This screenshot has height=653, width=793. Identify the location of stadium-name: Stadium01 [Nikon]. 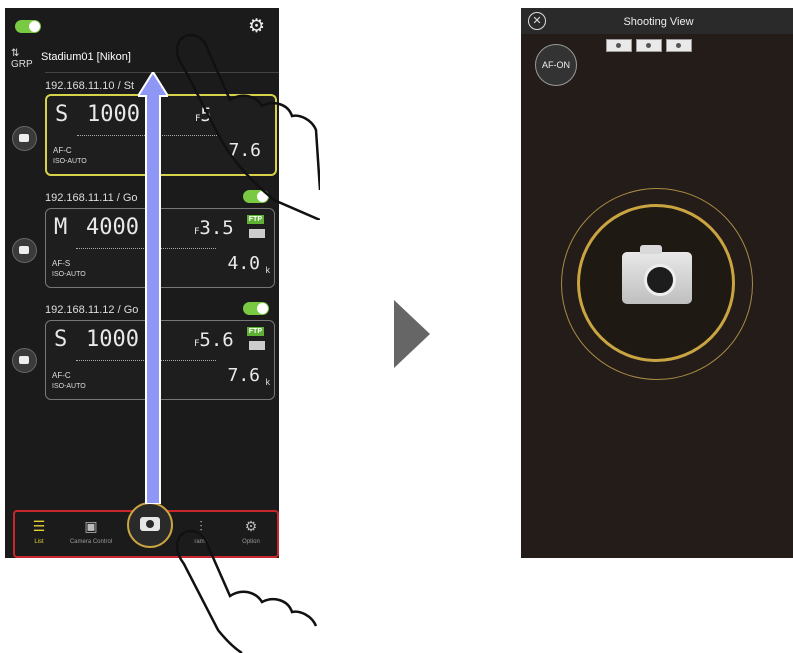
(86, 57).